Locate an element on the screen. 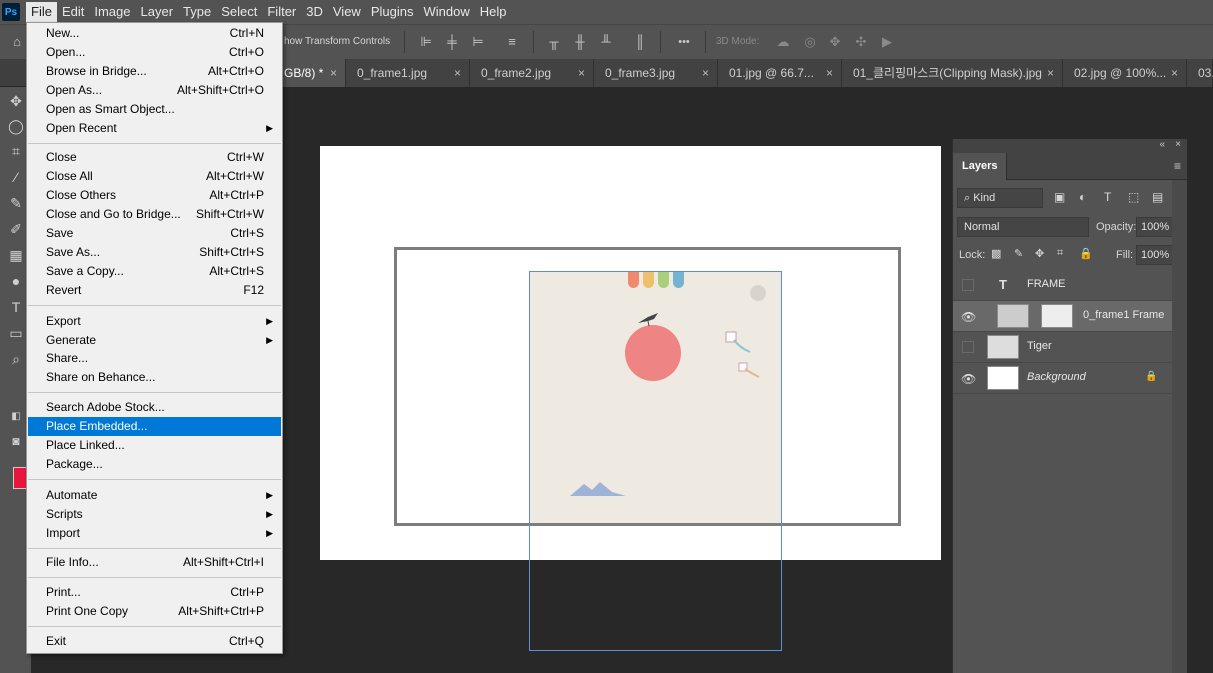 This screenshot has width=1213, height=673. tab-02: 02.jpg @ 100%... × is located at coordinates (1125, 73).